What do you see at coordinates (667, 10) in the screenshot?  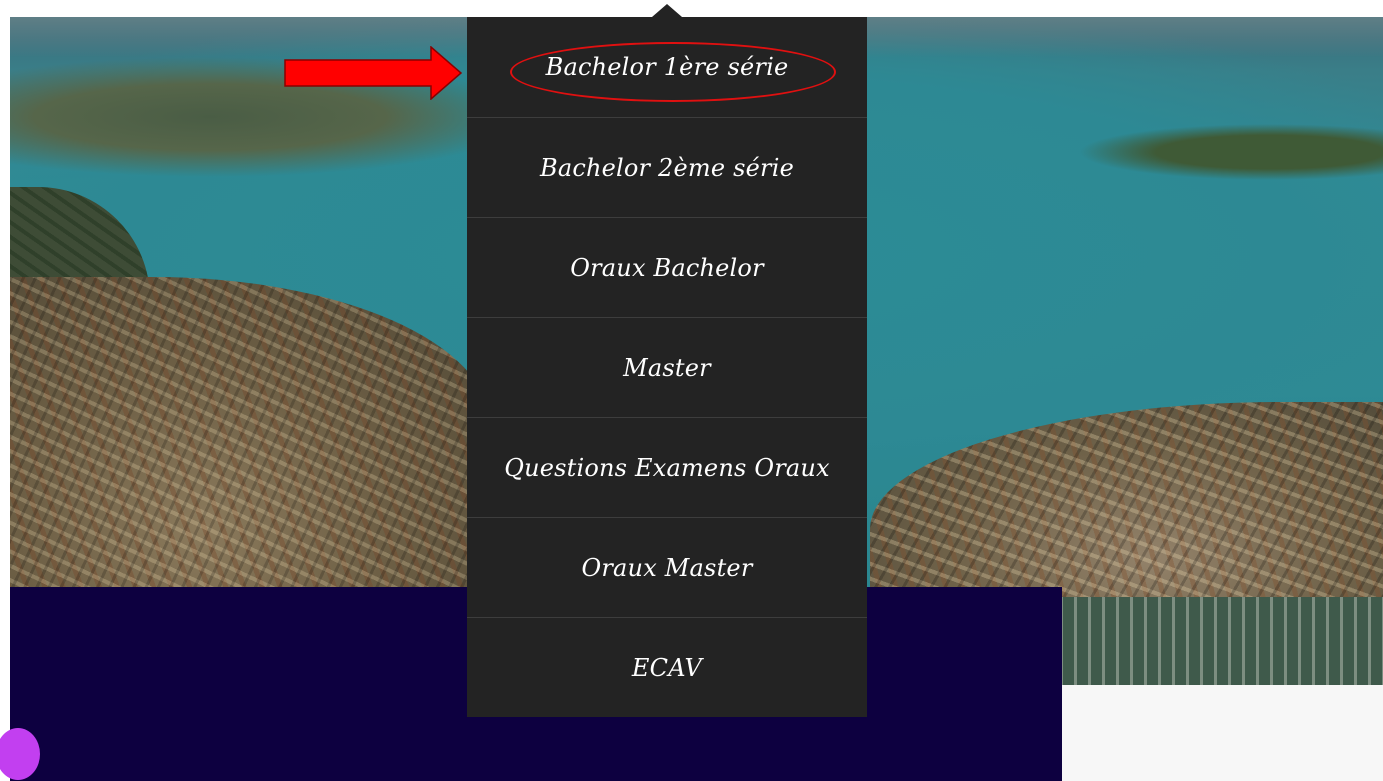 I see `dropdown-caret` at bounding box center [667, 10].